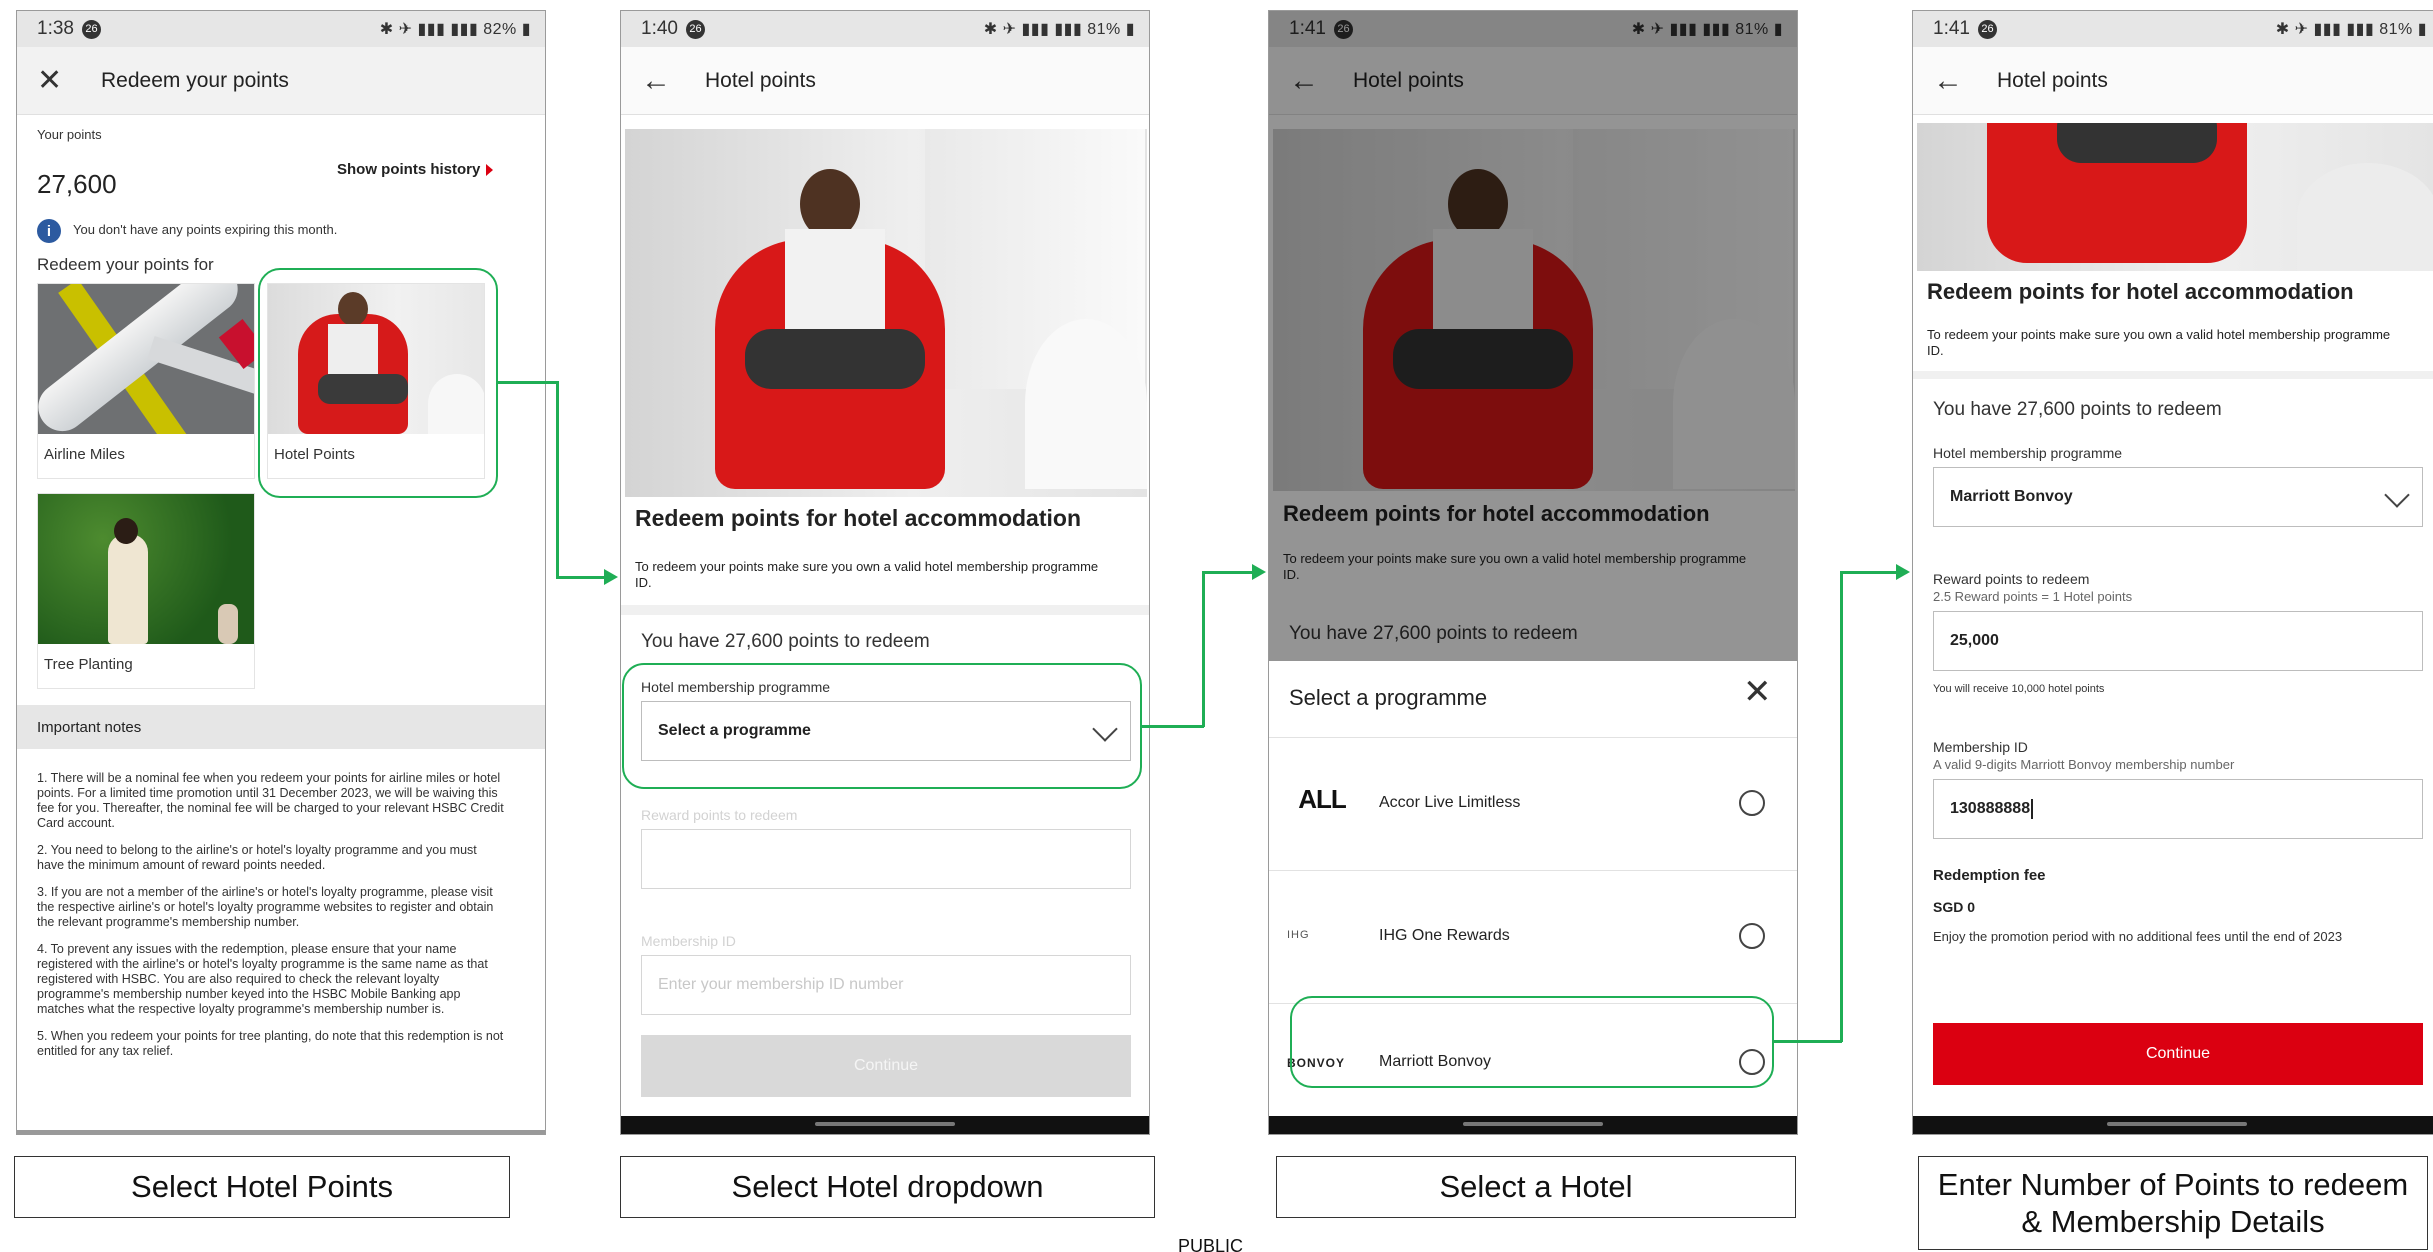 The image size is (2433, 1252). Describe the element at coordinates (281, 727) in the screenshot. I see `important-notes-heading: Important notes` at that location.